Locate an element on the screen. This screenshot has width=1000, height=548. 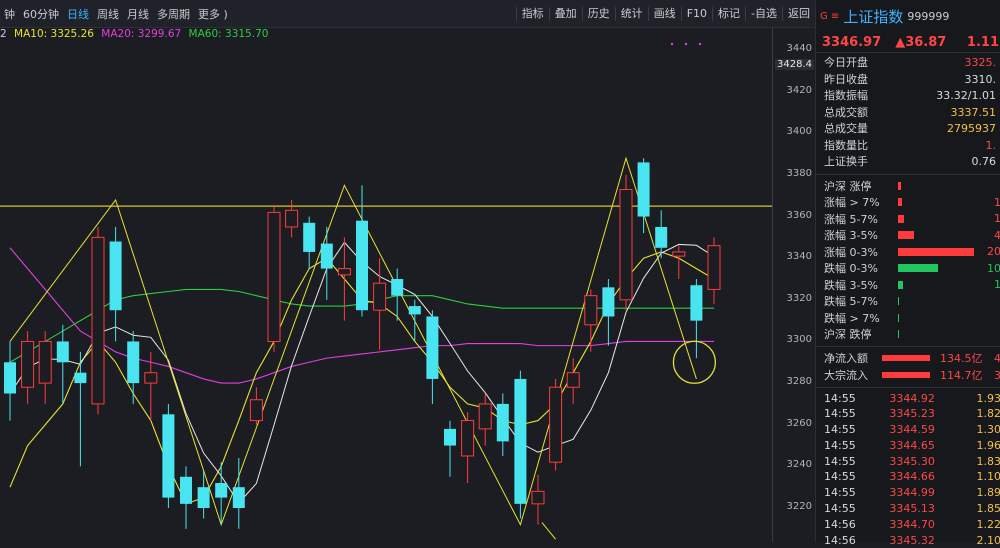
flow-value: 134.5亿 is located at coordinates (961, 358).